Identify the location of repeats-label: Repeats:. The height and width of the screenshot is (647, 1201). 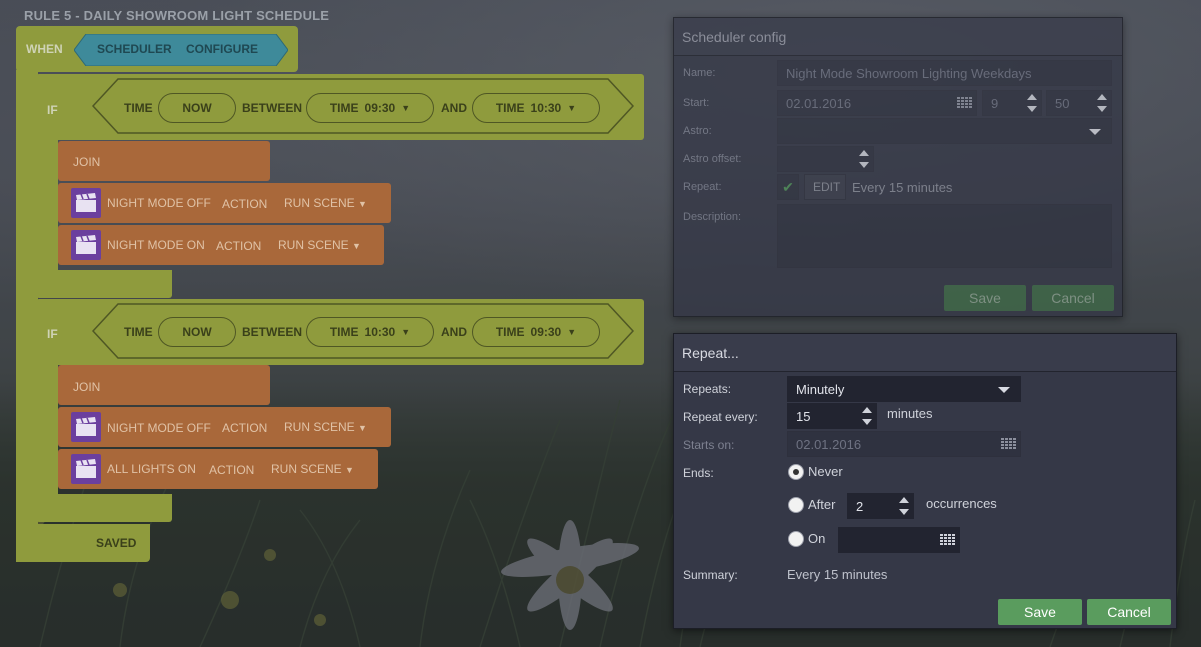
(707, 389).